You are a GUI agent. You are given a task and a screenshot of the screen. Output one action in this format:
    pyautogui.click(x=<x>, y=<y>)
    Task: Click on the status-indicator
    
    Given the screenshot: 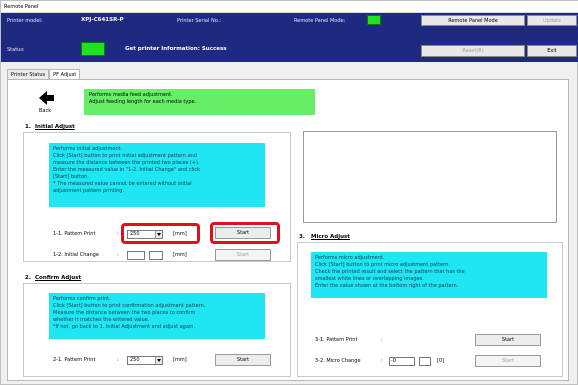 What is the action you would take?
    pyautogui.click(x=93, y=49)
    